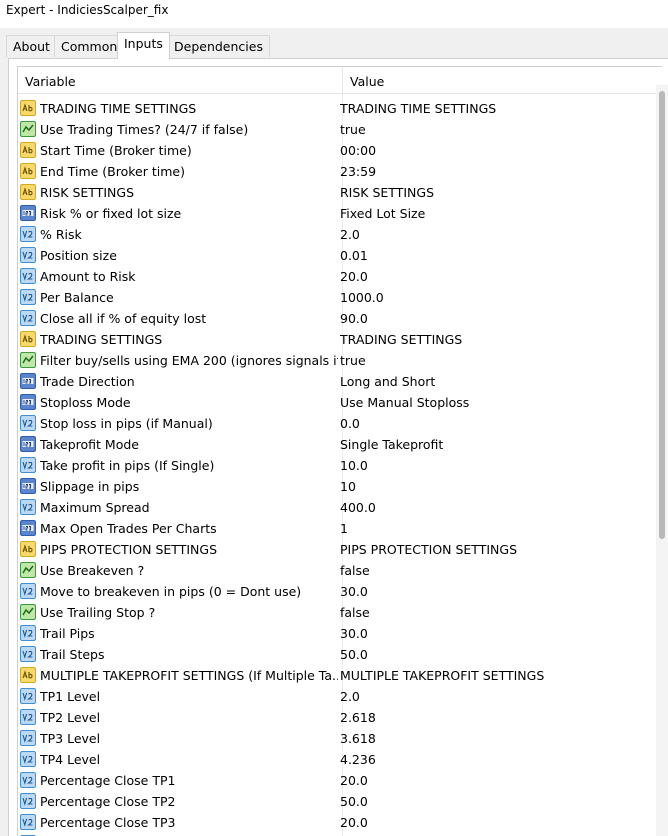 This screenshot has height=836, width=668. What do you see at coordinates (490, 423) in the screenshot?
I see `parameter-value: 0.0` at bounding box center [490, 423].